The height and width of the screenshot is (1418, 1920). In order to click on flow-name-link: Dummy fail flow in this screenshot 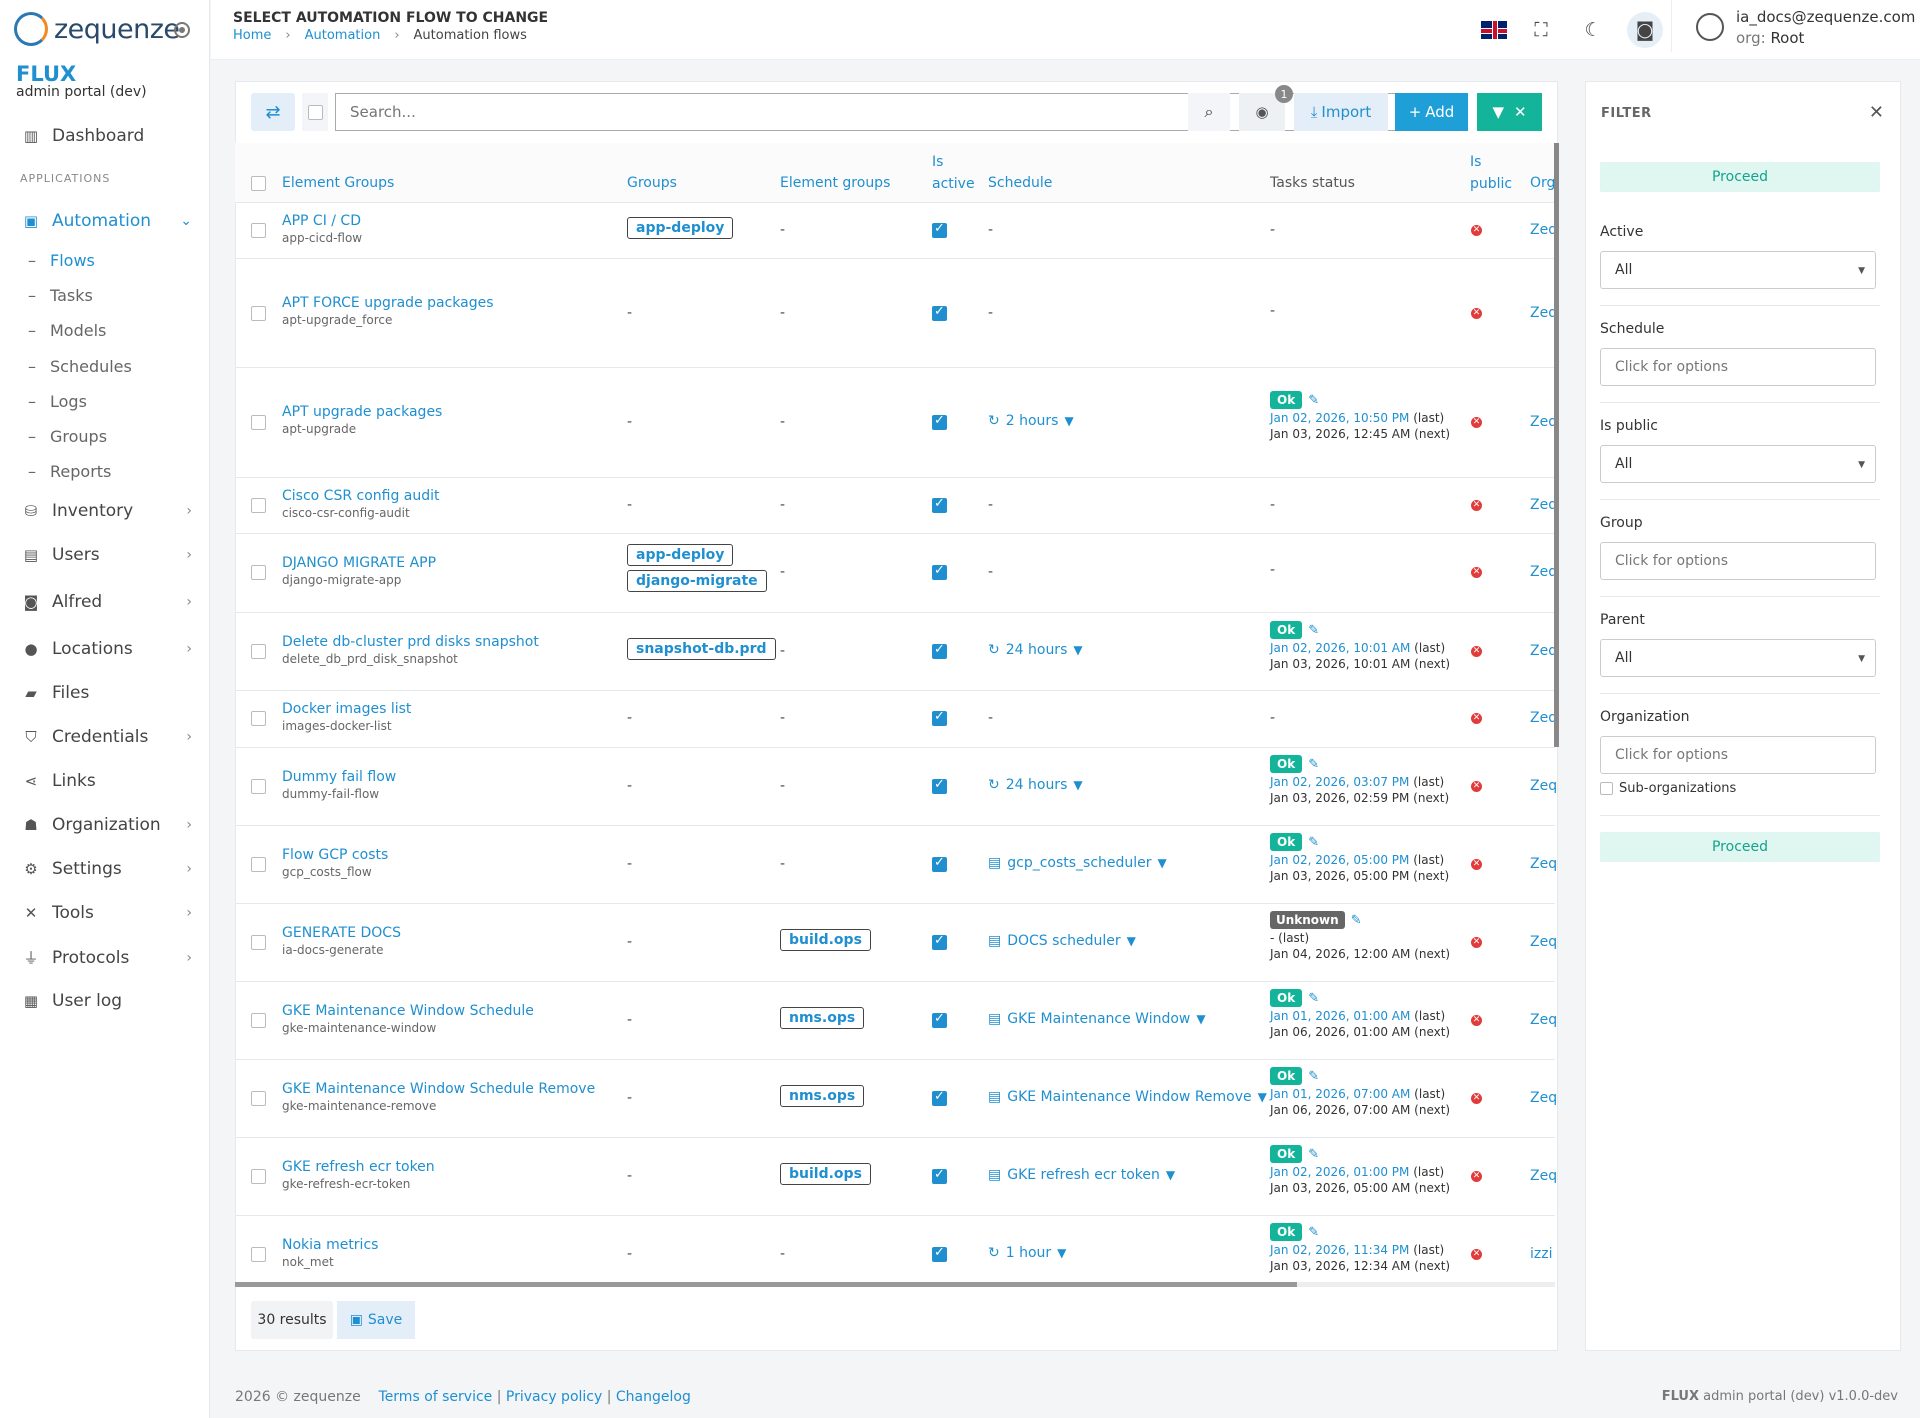, I will do `click(339, 777)`.